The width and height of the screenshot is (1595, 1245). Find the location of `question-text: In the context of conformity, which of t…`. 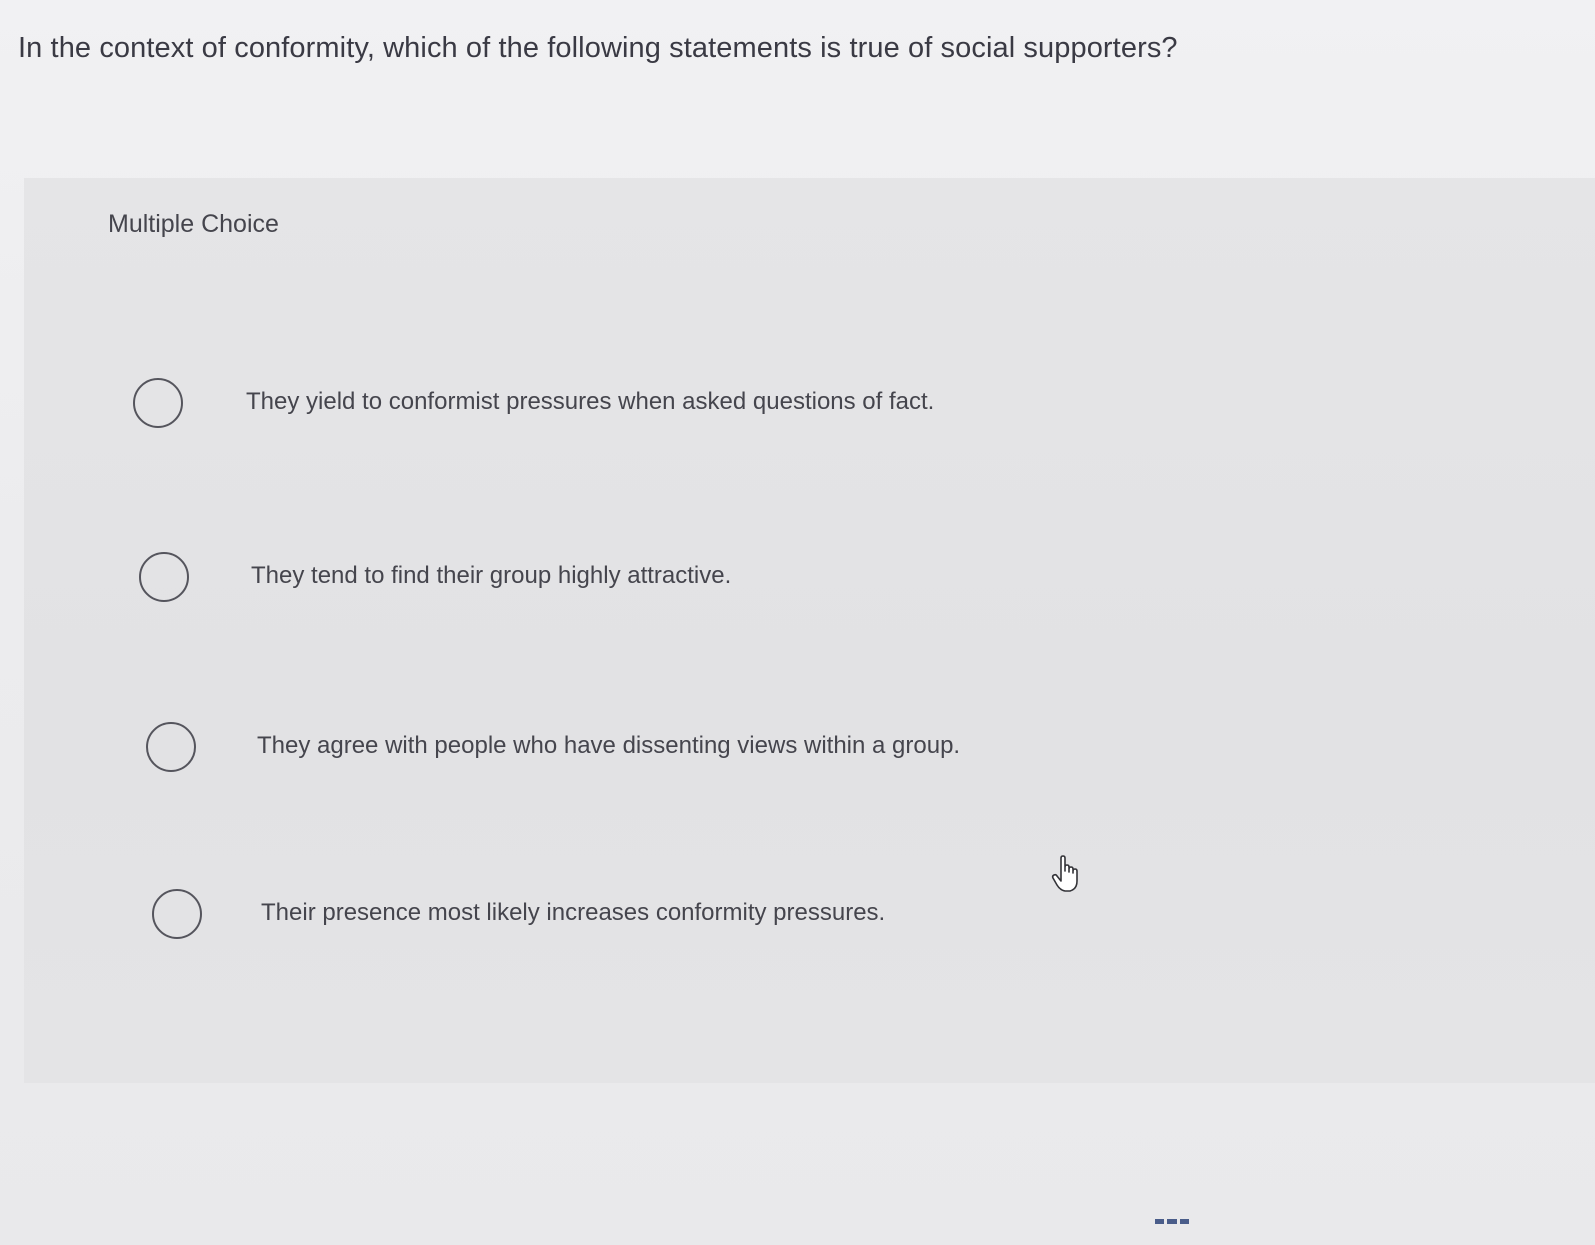

question-text: In the context of conformity, which of t… is located at coordinates (598, 48).